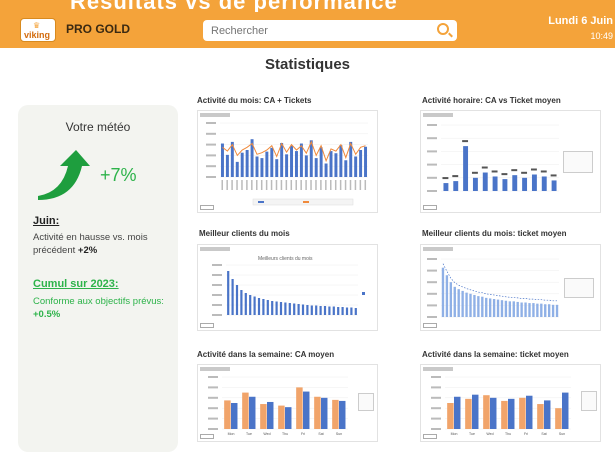 The image size is (615, 466). What do you see at coordinates (491, 100) in the screenshot?
I see `chart2-title: Activité horaire: CA vs Ticket moyen` at bounding box center [491, 100].